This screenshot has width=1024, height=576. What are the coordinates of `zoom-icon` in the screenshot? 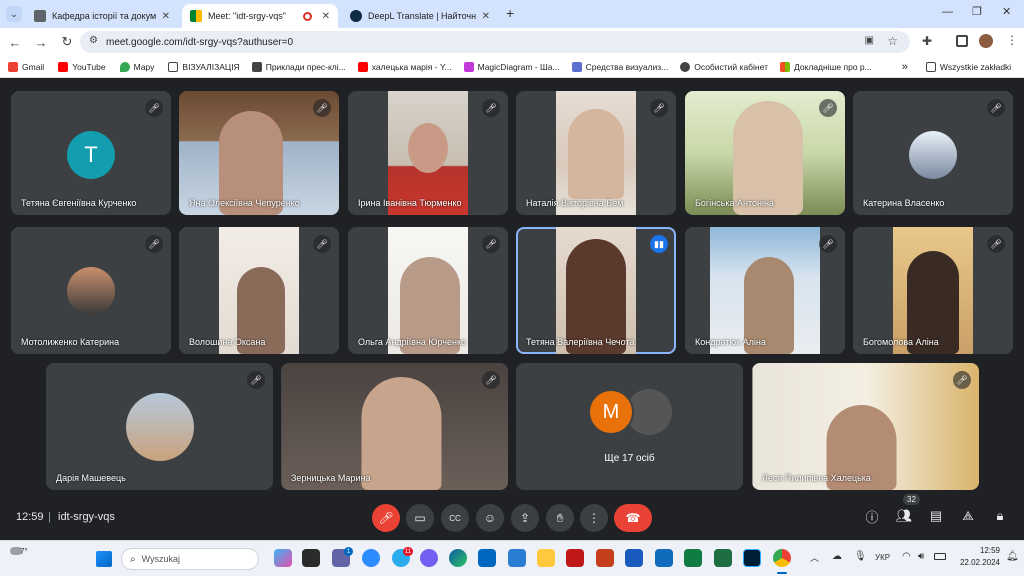 It's located at (371, 558).